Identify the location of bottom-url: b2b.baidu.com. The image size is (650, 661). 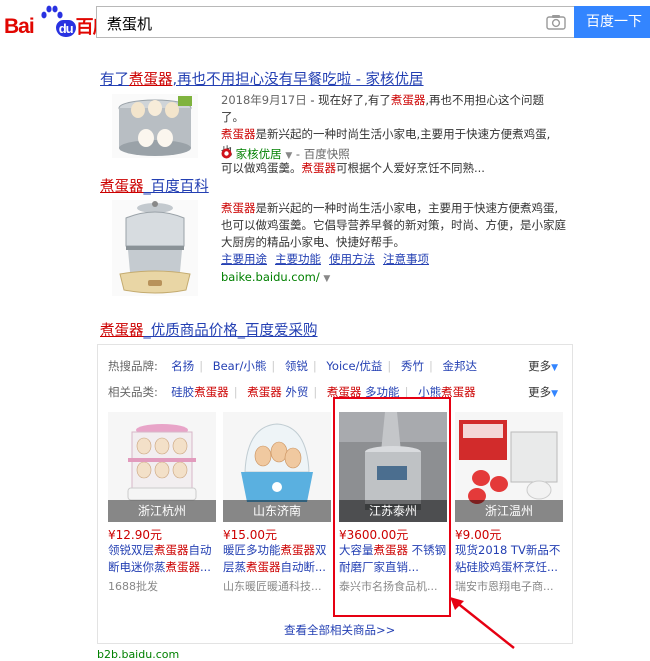
(138, 654).